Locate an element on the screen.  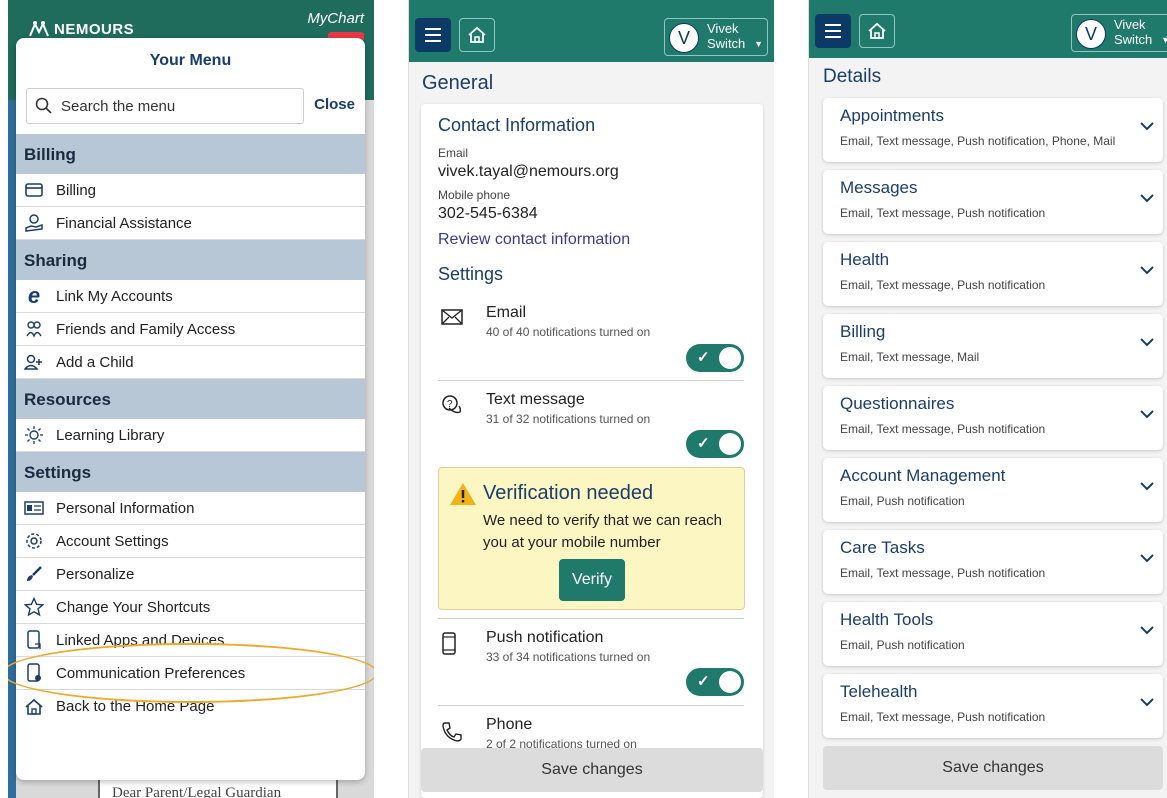
user-name: Vivek is located at coordinates (1130, 24).